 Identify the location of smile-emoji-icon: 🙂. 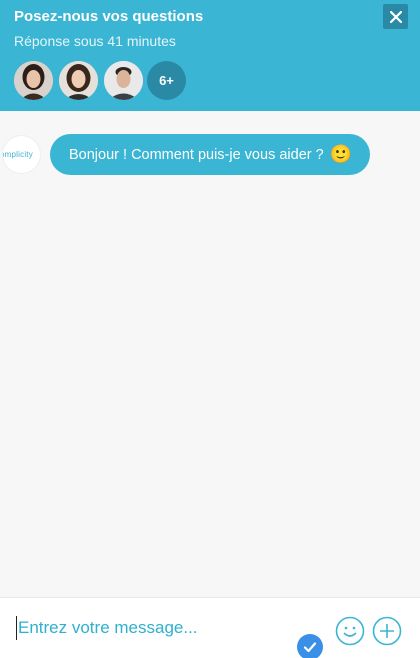
(341, 154).